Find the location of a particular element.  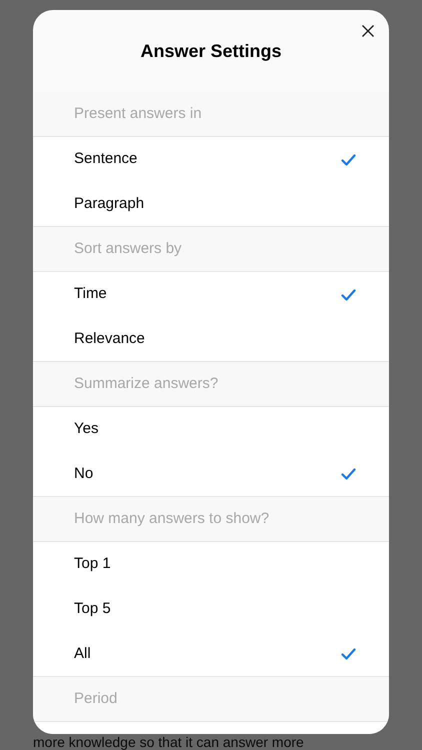

option-row: All is located at coordinates (211, 654).